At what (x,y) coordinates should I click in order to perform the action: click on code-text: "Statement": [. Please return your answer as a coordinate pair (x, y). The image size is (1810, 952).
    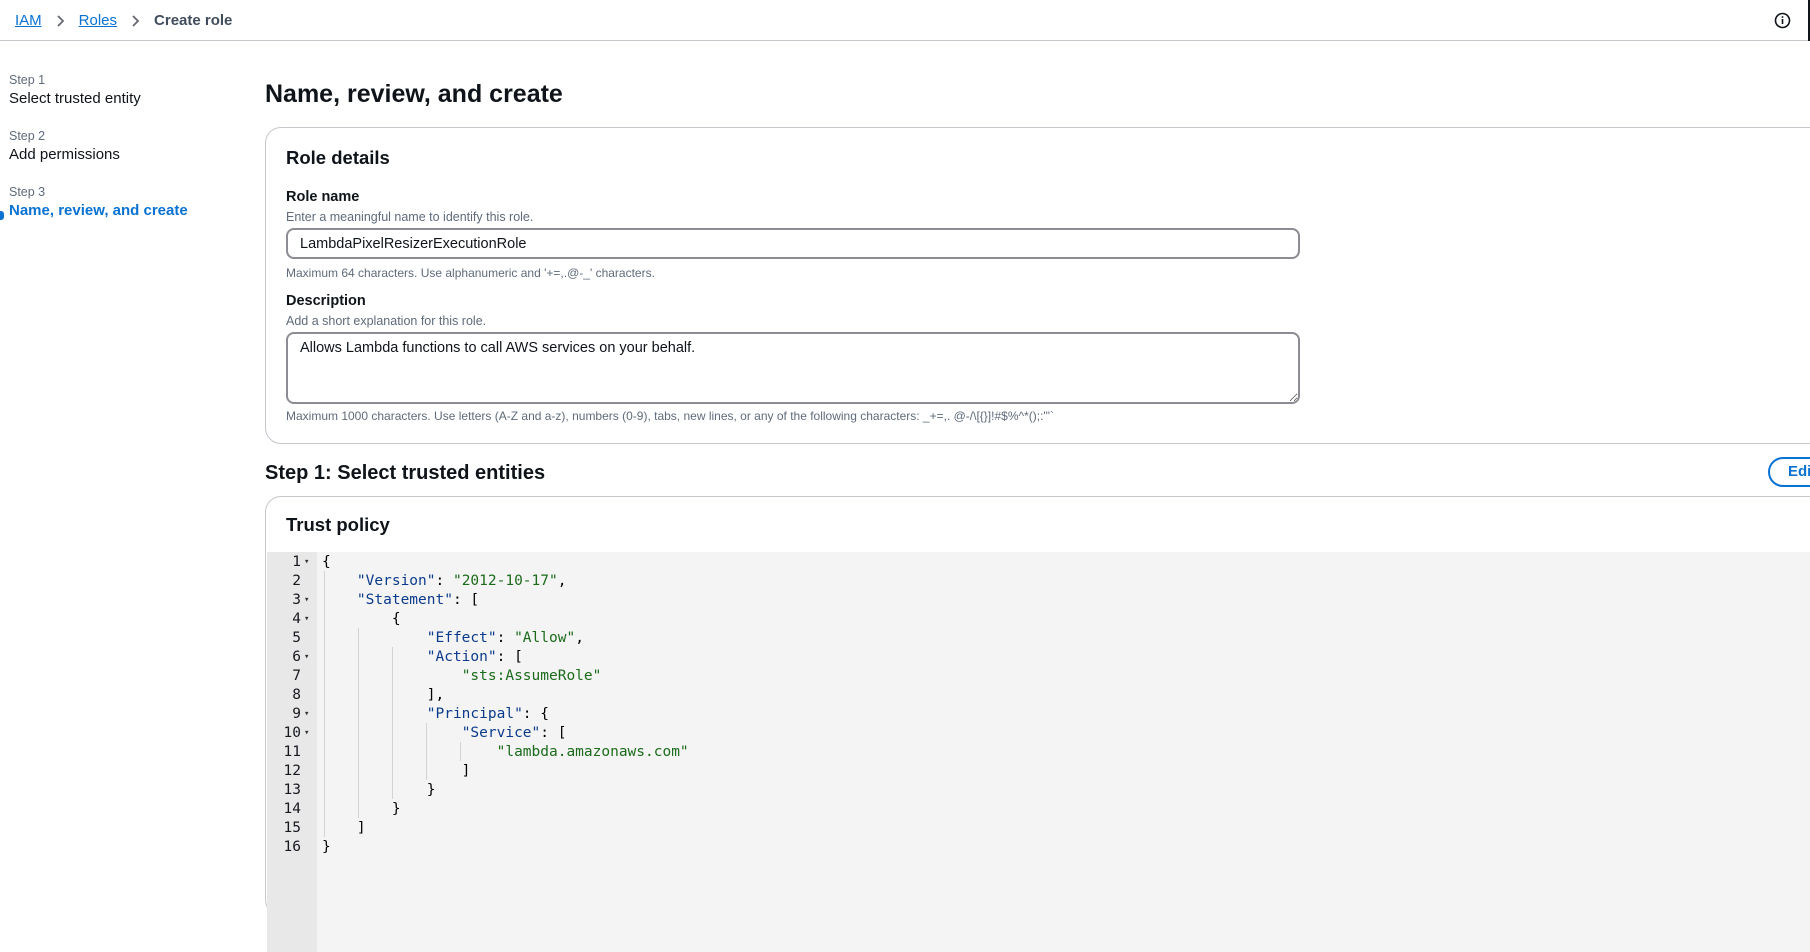
    Looking at the image, I should click on (418, 600).